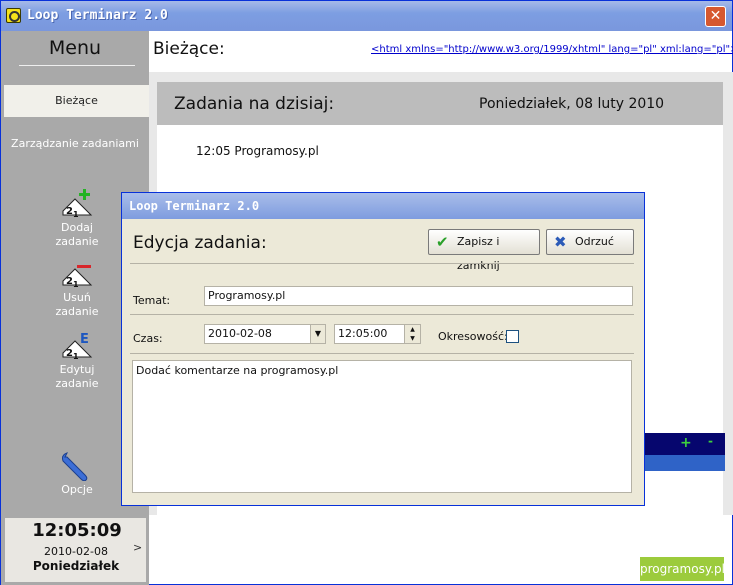 Image resolution: width=733 pixels, height=585 pixels. I want to click on cancel-button: ✖ Odrzuć, so click(590, 242).